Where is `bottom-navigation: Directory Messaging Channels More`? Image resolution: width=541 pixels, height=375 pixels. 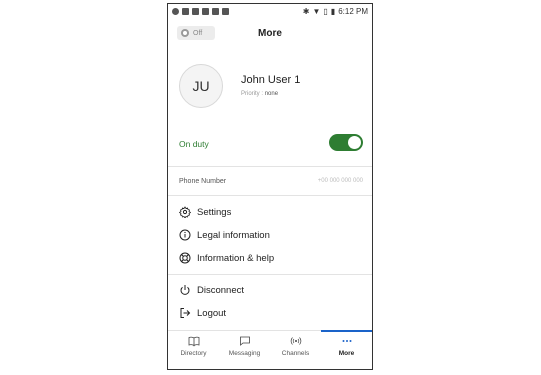 bottom-navigation: Directory Messaging Channels More is located at coordinates (270, 349).